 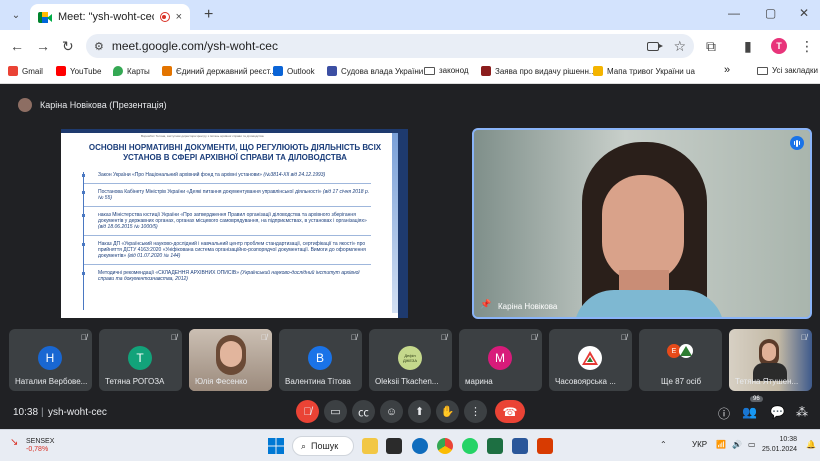 What do you see at coordinates (752, 444) in the screenshot?
I see `battery-icon: ▭` at bounding box center [752, 444].